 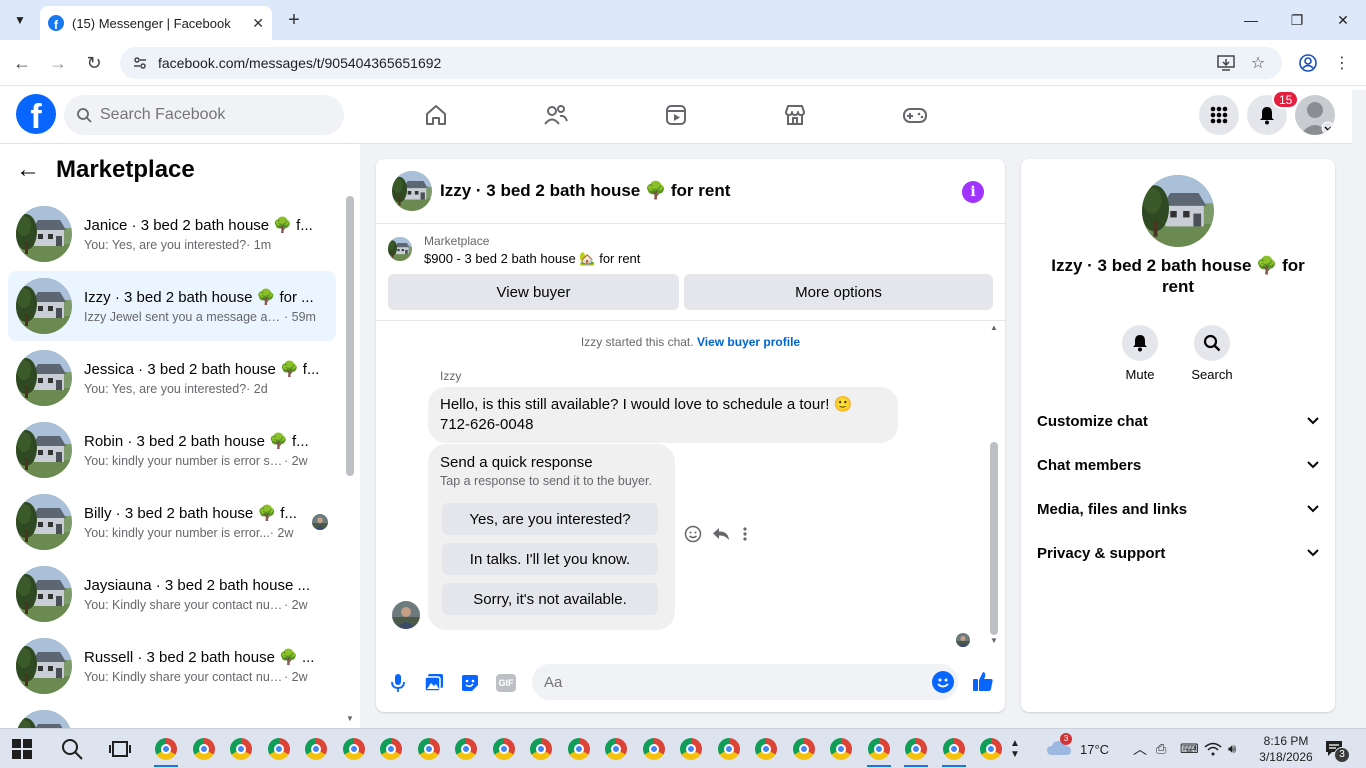 I want to click on profile-icon, so click(x=1308, y=63).